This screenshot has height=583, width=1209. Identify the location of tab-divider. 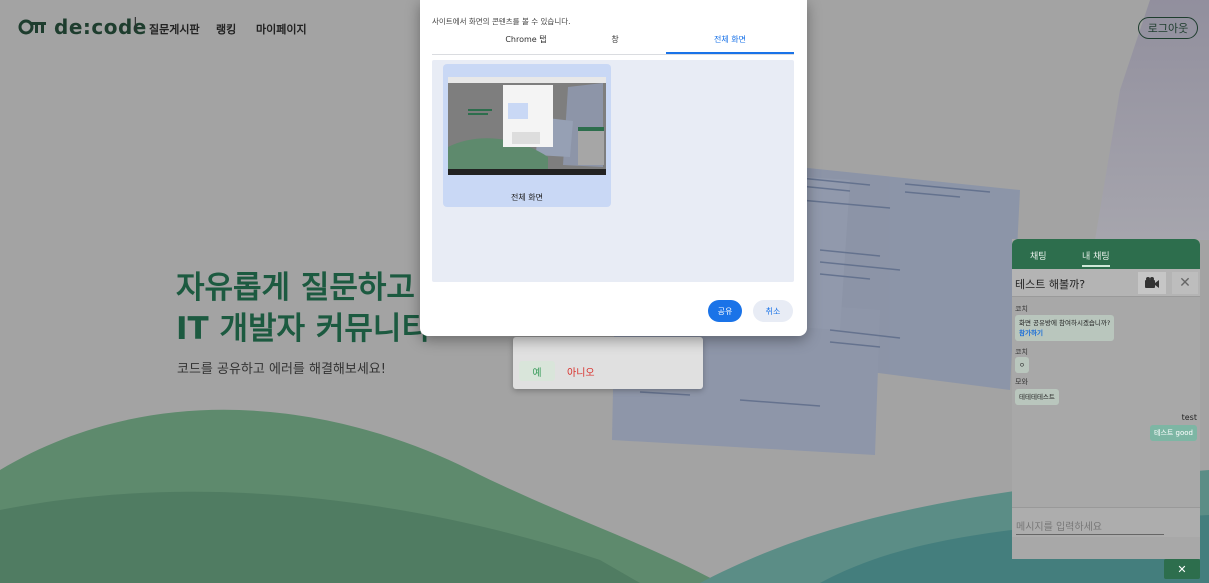
(613, 54).